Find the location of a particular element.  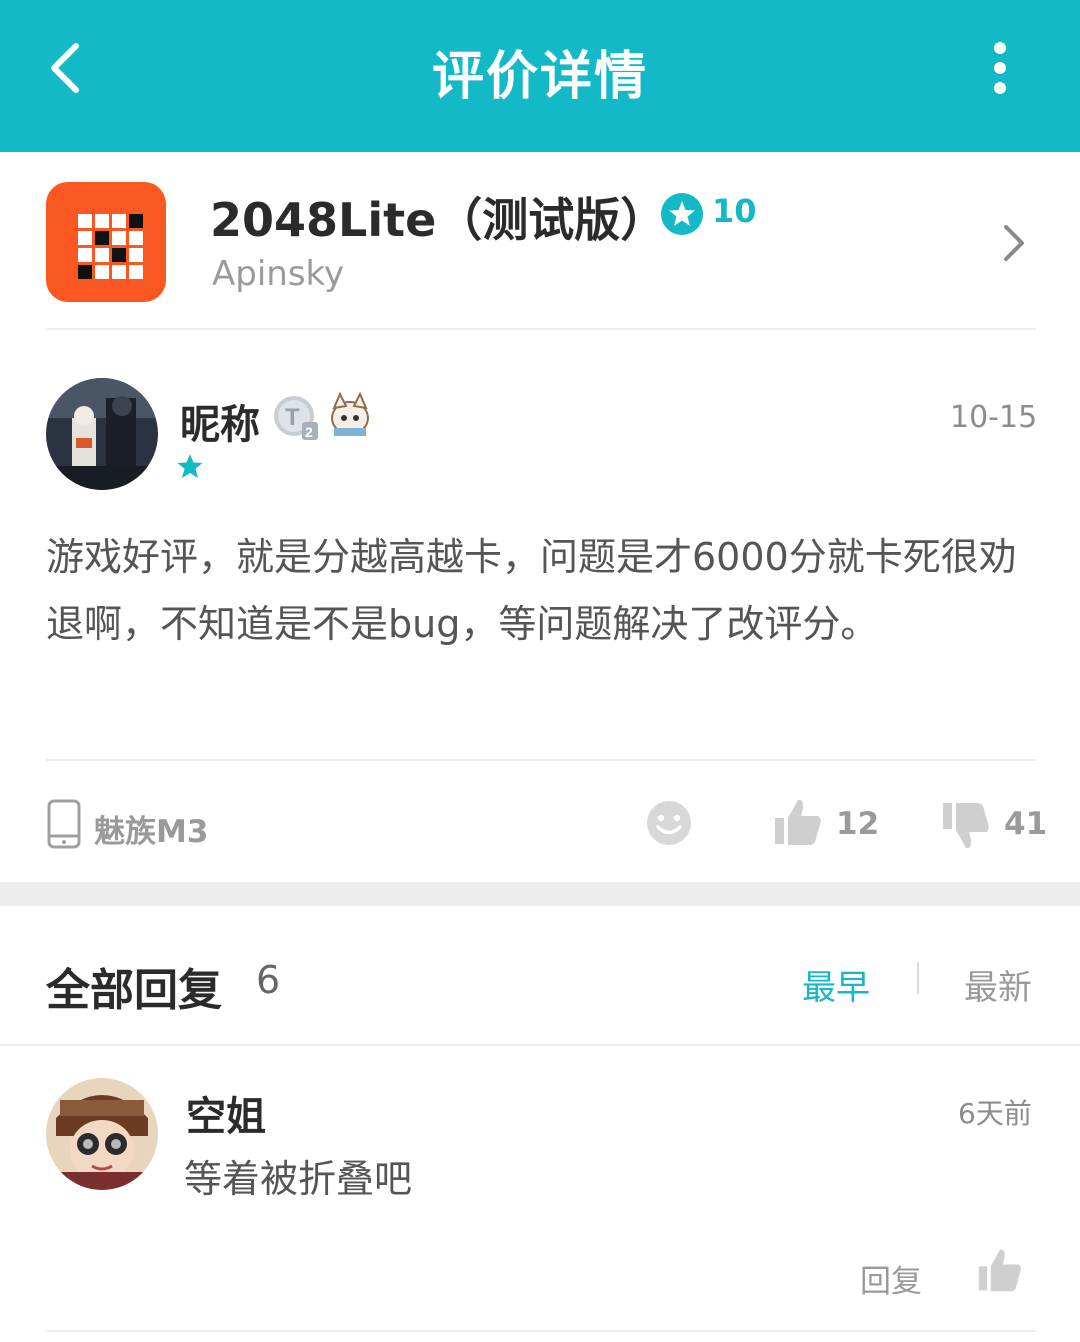

reviewer-avatar is located at coordinates (102, 434).